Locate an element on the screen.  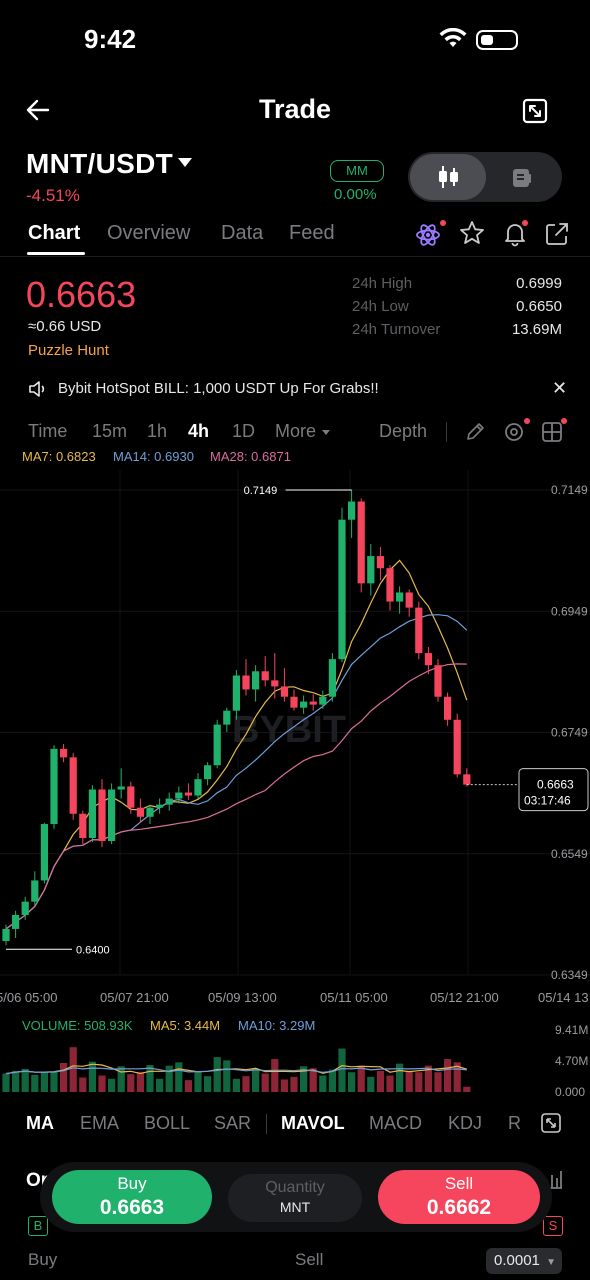
x-axis-label: 05/09 13:00 is located at coordinates (242, 997).